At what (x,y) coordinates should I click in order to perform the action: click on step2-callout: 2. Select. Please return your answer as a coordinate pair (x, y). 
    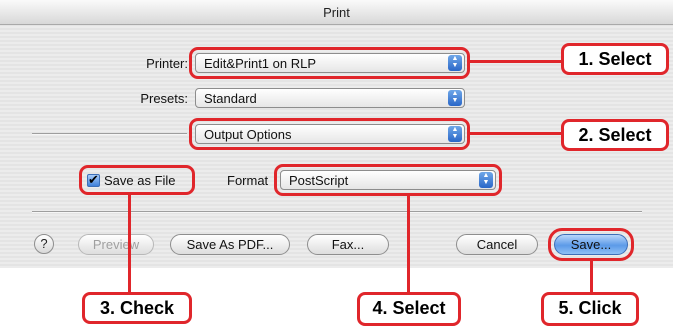
    Looking at the image, I should click on (615, 135).